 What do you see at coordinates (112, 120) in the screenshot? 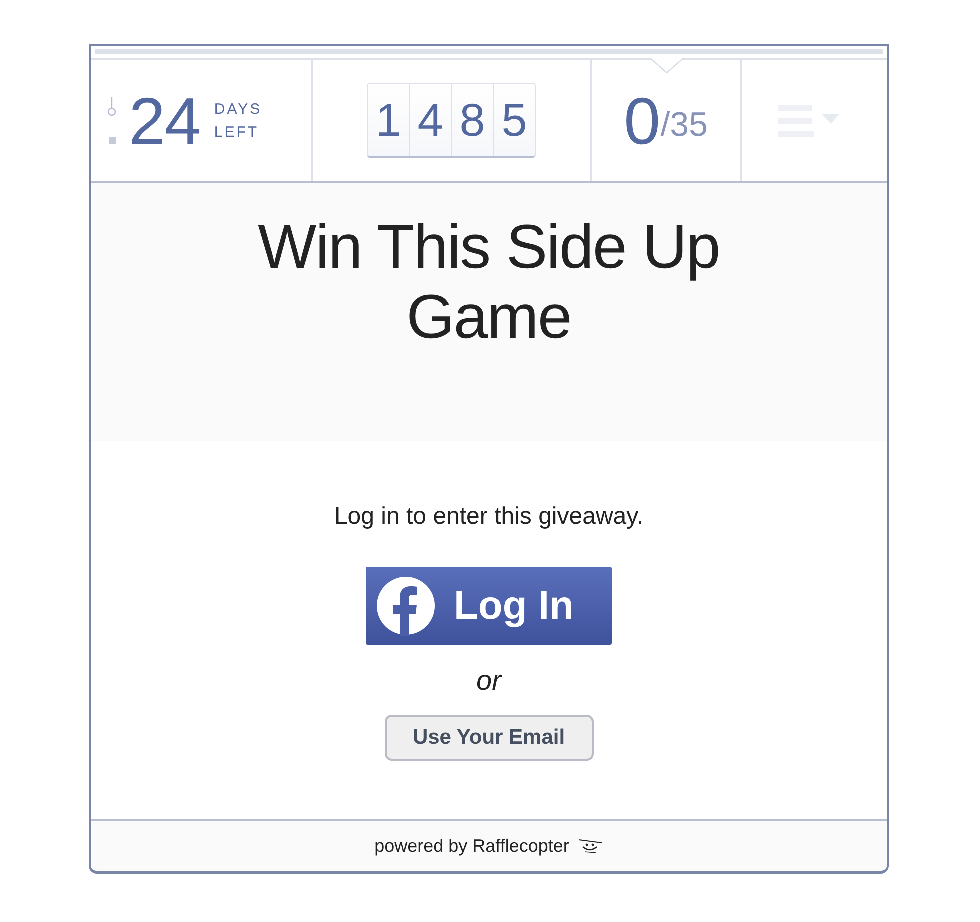
I see `timeline-icon` at bounding box center [112, 120].